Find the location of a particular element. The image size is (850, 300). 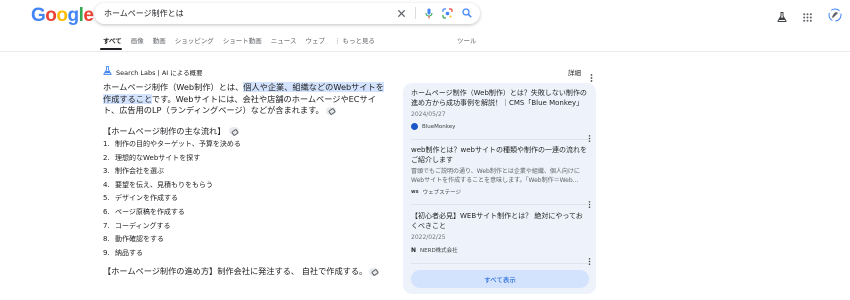

step-number: 7. is located at coordinates (106, 225).